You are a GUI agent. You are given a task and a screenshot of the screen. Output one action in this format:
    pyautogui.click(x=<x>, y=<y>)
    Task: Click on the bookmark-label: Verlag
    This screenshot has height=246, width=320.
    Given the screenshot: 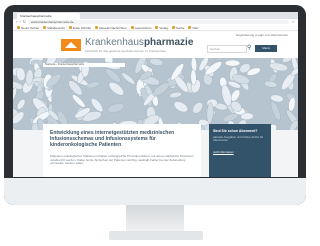 What is the action you would take?
    pyautogui.click(x=163, y=27)
    